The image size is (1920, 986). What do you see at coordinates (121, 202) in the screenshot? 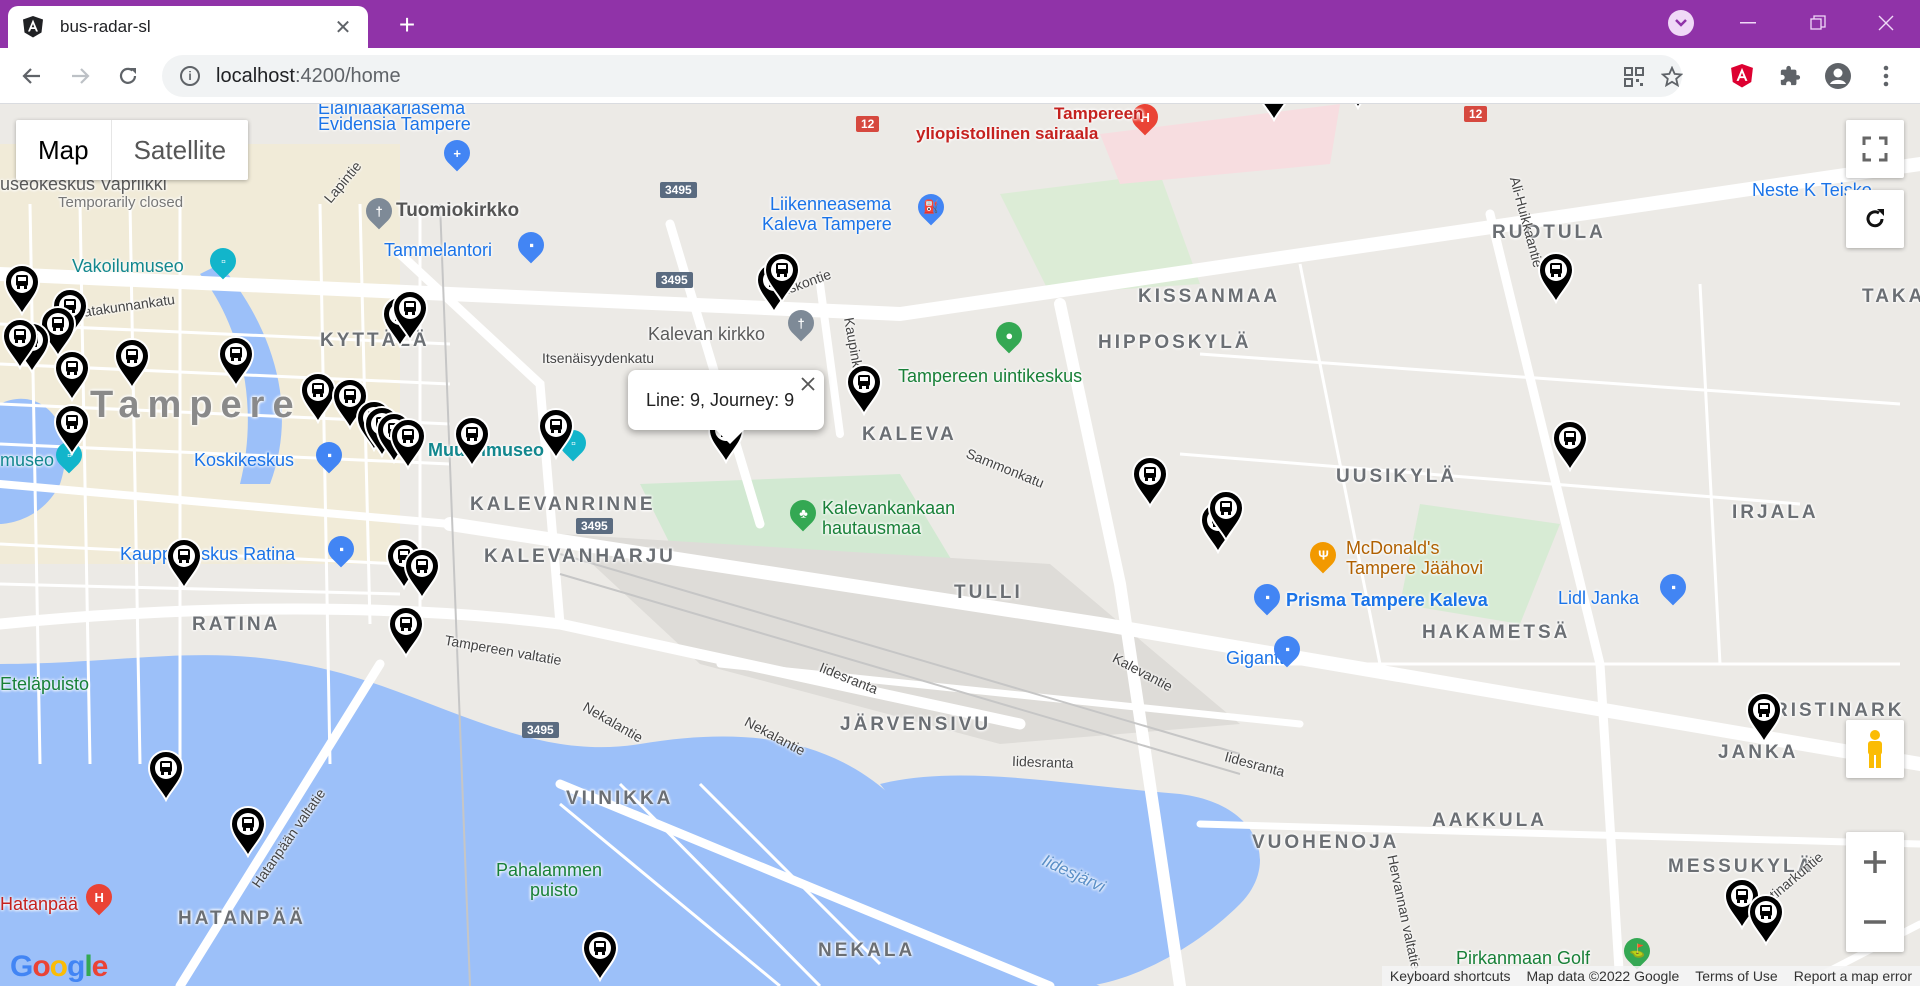
I see `poi-label: Temporarily closed` at bounding box center [121, 202].